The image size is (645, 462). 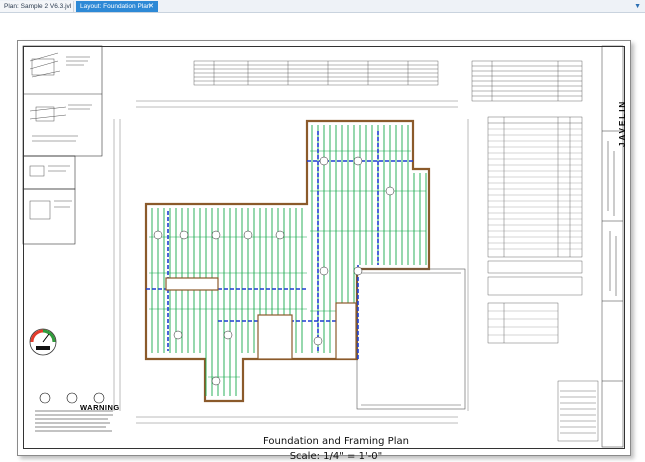 What do you see at coordinates (62, 145) in the screenshot?
I see `detail-panels` at bounding box center [62, 145].